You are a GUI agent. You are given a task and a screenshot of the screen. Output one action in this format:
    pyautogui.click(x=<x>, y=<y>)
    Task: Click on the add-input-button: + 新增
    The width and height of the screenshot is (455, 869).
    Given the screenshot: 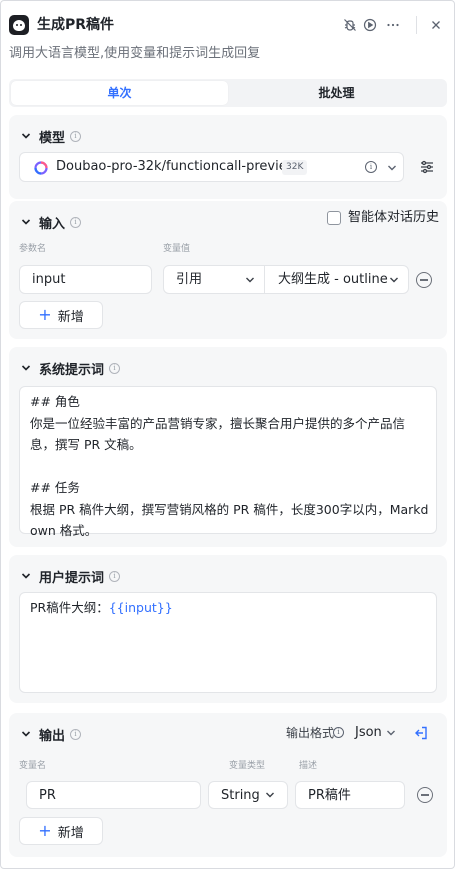 What is the action you would take?
    pyautogui.click(x=61, y=315)
    